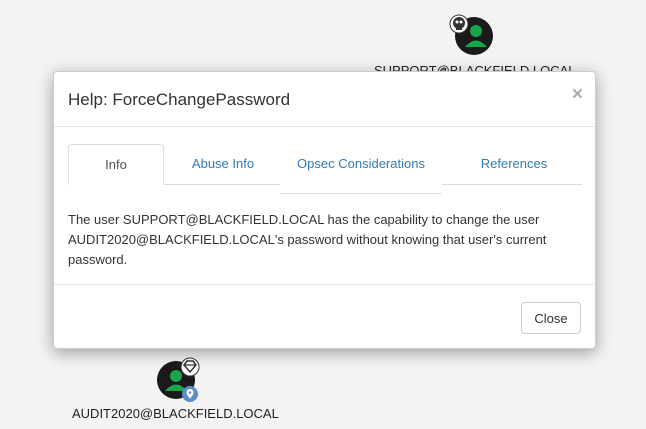 The height and width of the screenshot is (429, 646). I want to click on close-icon: ×, so click(577, 94).